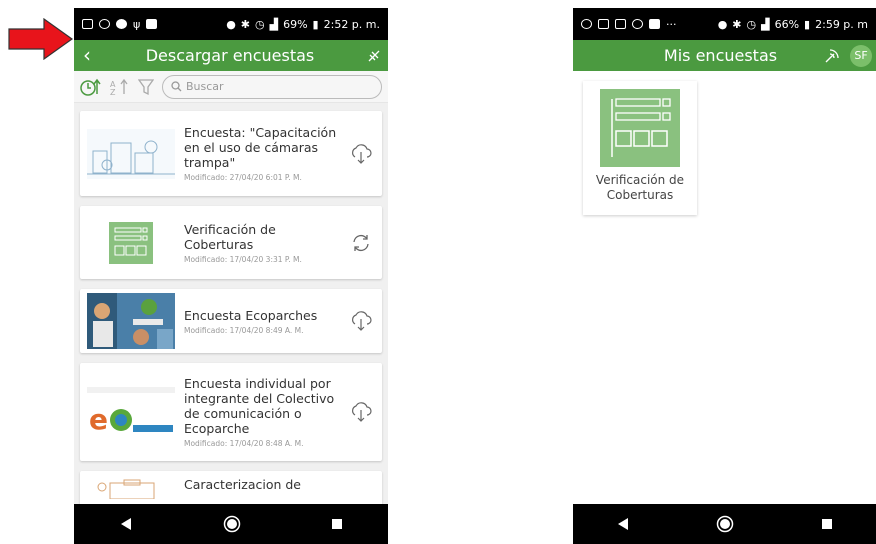  Describe the element at coordinates (243, 259) in the screenshot. I see `survey-modified-date: Modificado: 17/04/20 3:31 P. M.` at that location.